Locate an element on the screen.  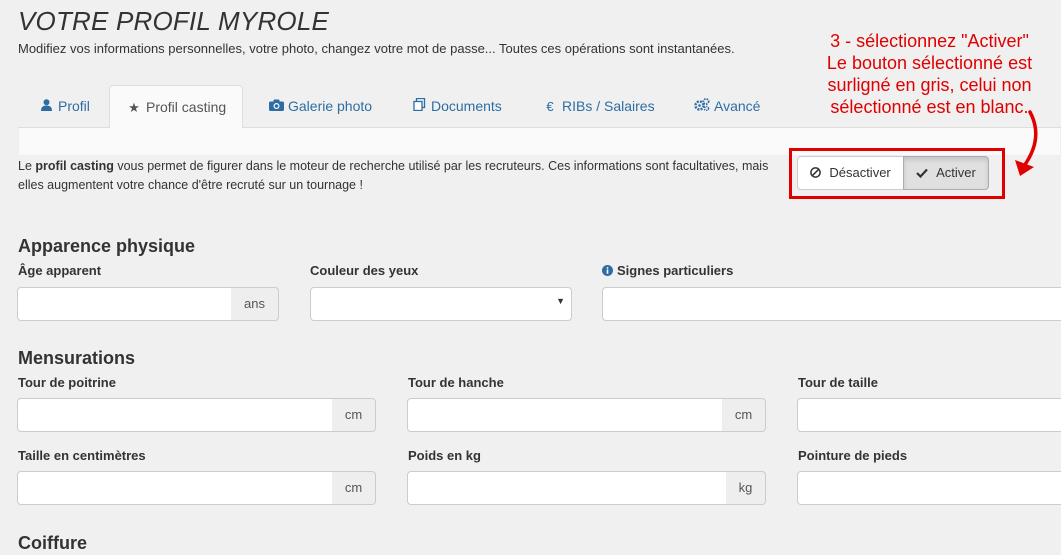
euro-icon: € is located at coordinates (550, 106).